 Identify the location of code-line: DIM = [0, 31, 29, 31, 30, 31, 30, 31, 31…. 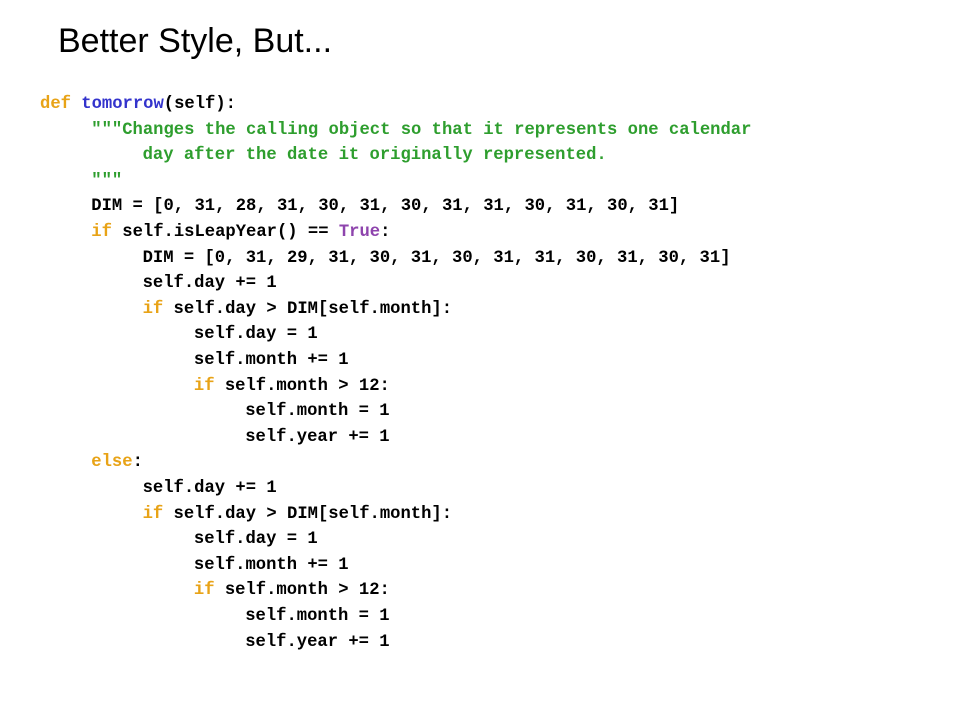
(437, 259).